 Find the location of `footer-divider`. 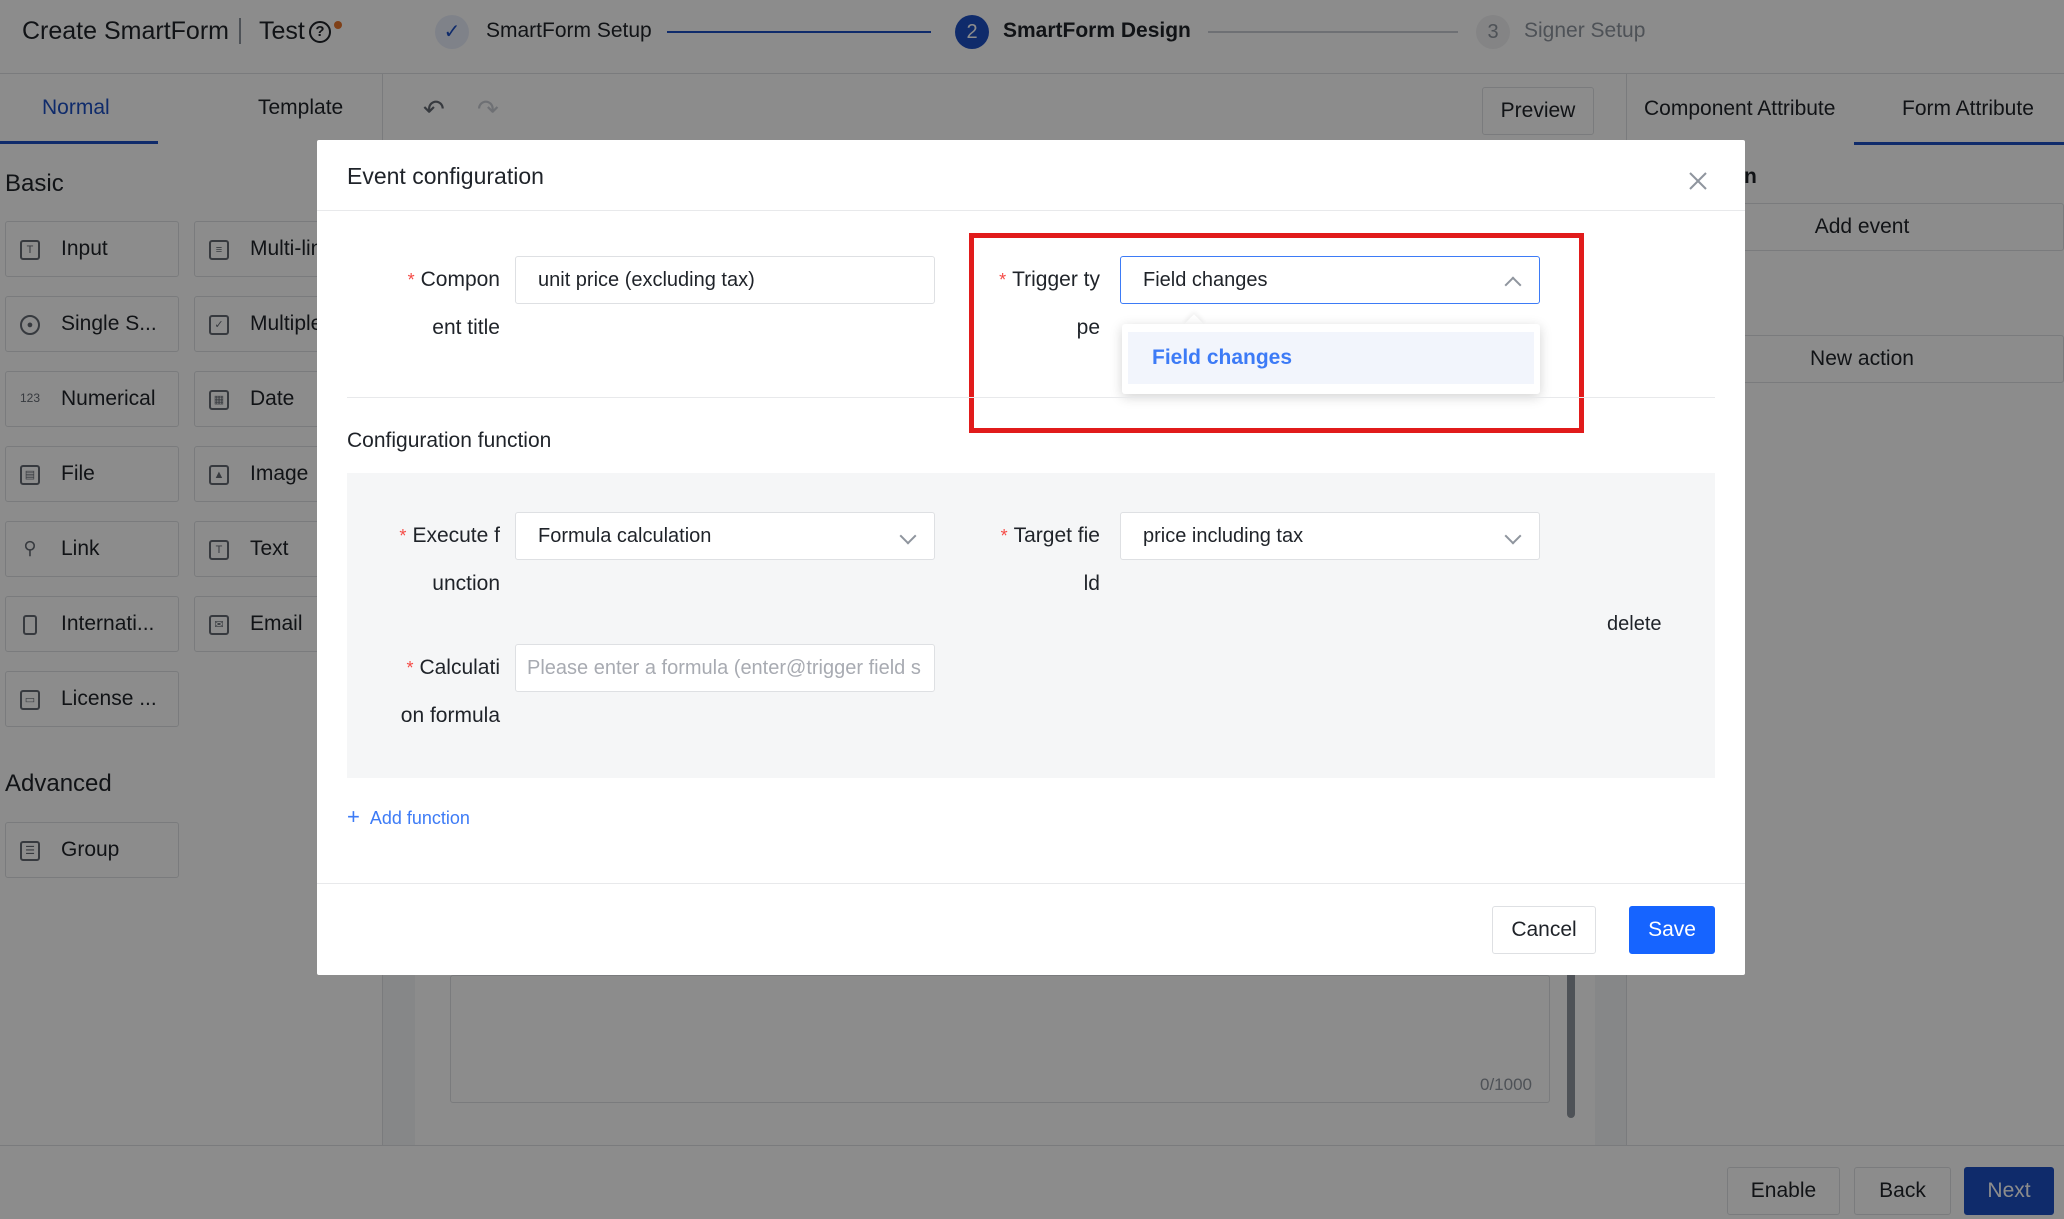

footer-divider is located at coordinates (1031, 883).